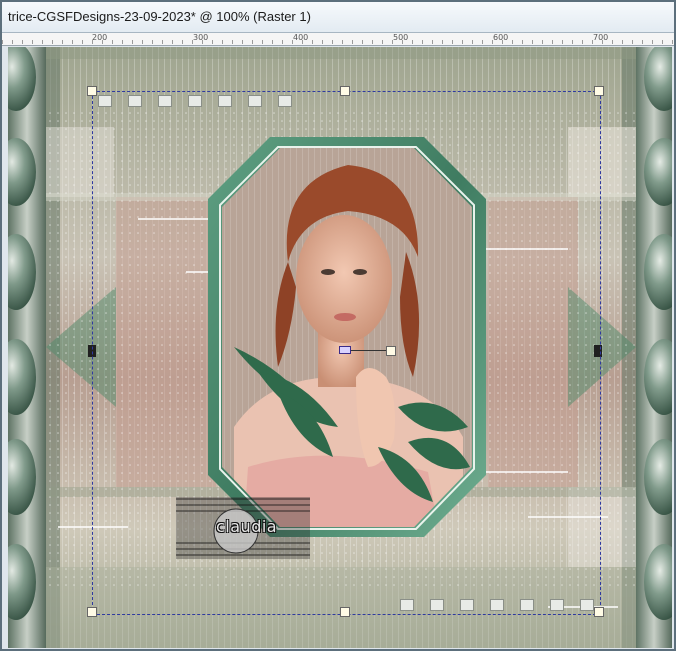  What do you see at coordinates (345, 350) in the screenshot?
I see `rotation-pivot-handle` at bounding box center [345, 350].